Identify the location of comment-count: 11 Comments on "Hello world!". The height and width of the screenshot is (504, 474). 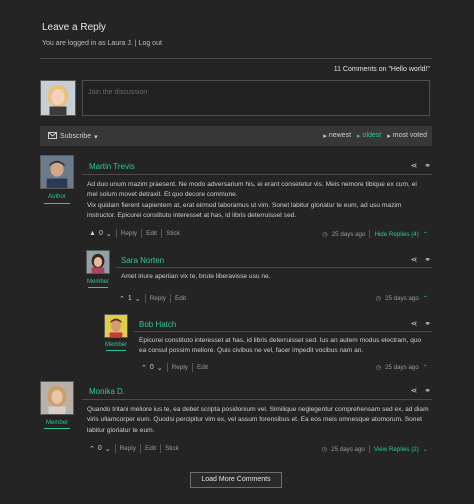
(381, 69).